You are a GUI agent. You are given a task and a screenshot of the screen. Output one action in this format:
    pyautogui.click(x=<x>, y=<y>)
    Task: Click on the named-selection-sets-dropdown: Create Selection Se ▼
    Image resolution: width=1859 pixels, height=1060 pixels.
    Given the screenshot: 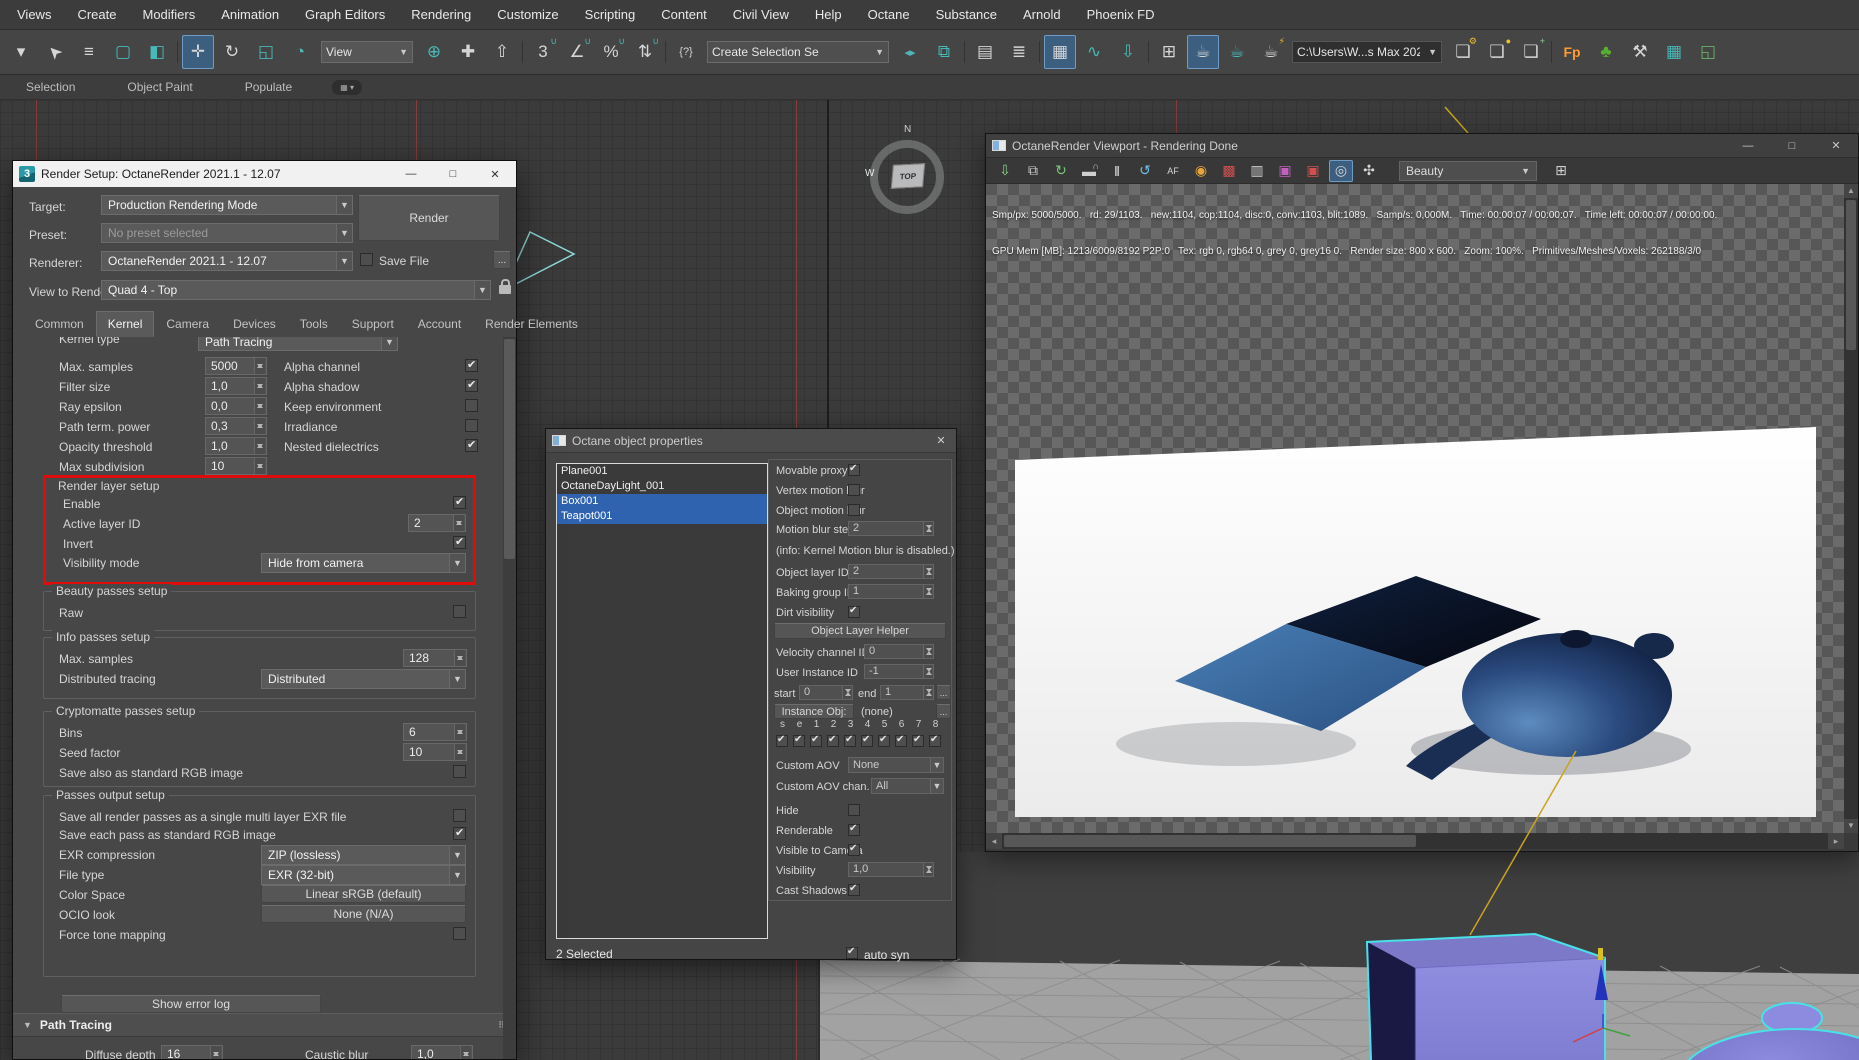 What is the action you would take?
    pyautogui.click(x=798, y=52)
    